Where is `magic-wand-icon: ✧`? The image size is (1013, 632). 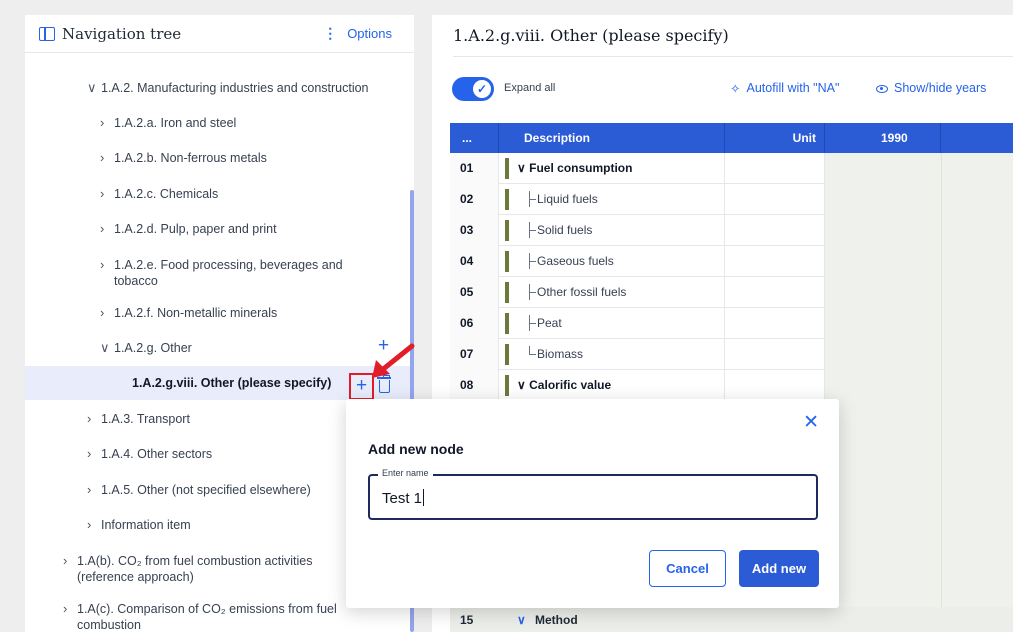
magic-wand-icon: ✧ is located at coordinates (735, 89).